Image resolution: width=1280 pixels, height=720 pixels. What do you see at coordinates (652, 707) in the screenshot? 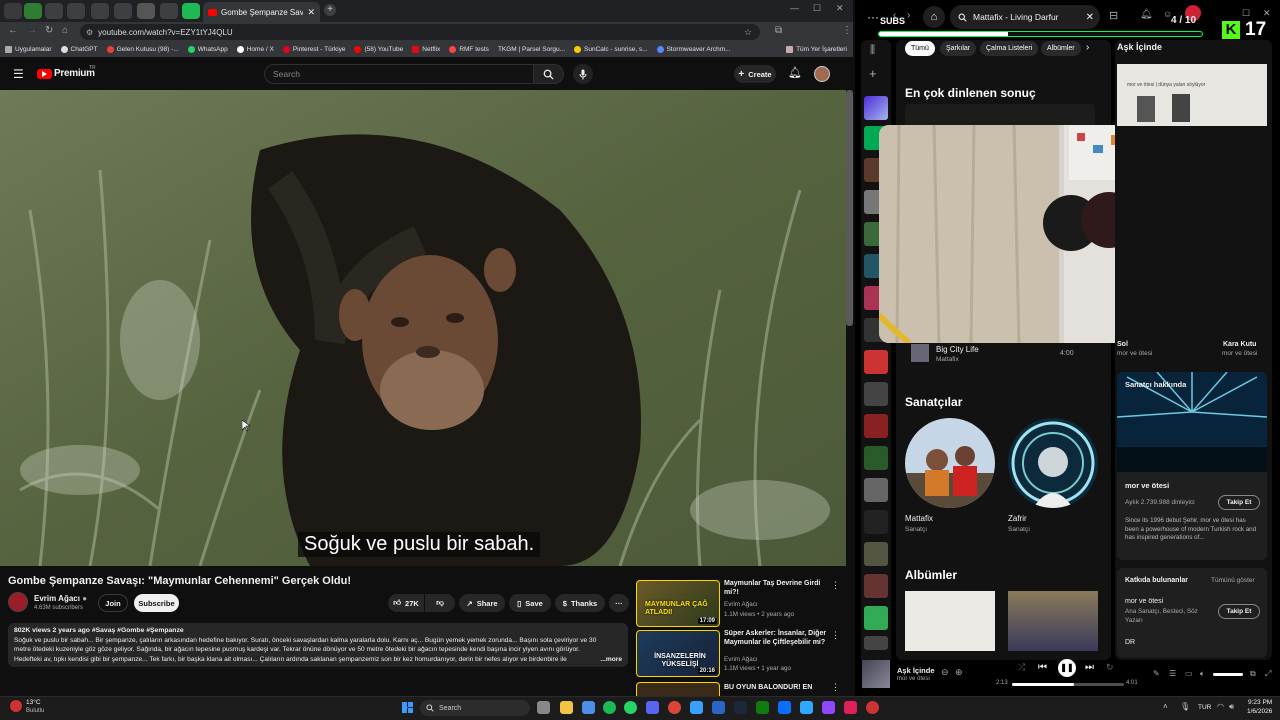
I see `discord-taskbar-icon` at bounding box center [652, 707].